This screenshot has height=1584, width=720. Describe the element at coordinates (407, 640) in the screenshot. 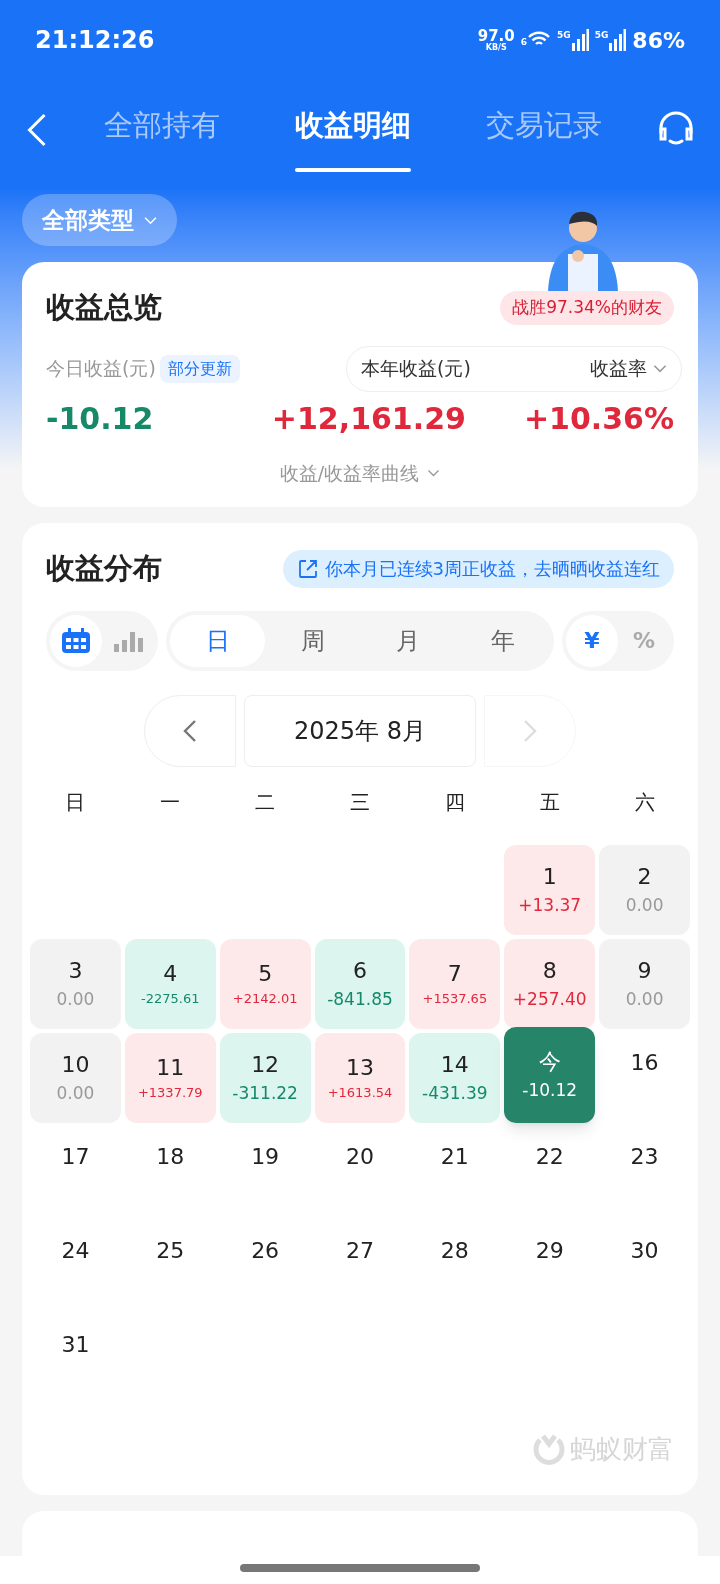

I see `period-tab: 月` at that location.